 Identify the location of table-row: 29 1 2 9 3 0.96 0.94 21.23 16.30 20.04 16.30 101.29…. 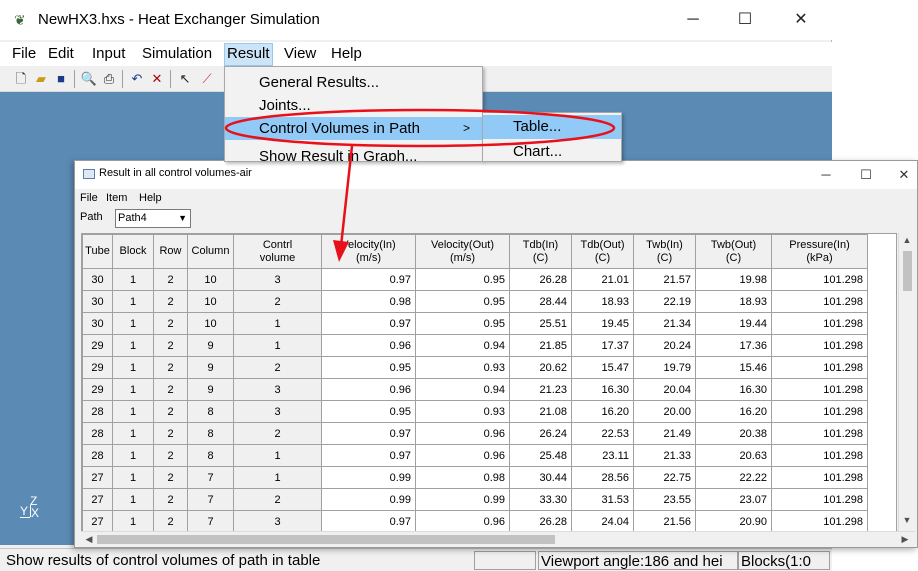
(475, 389).